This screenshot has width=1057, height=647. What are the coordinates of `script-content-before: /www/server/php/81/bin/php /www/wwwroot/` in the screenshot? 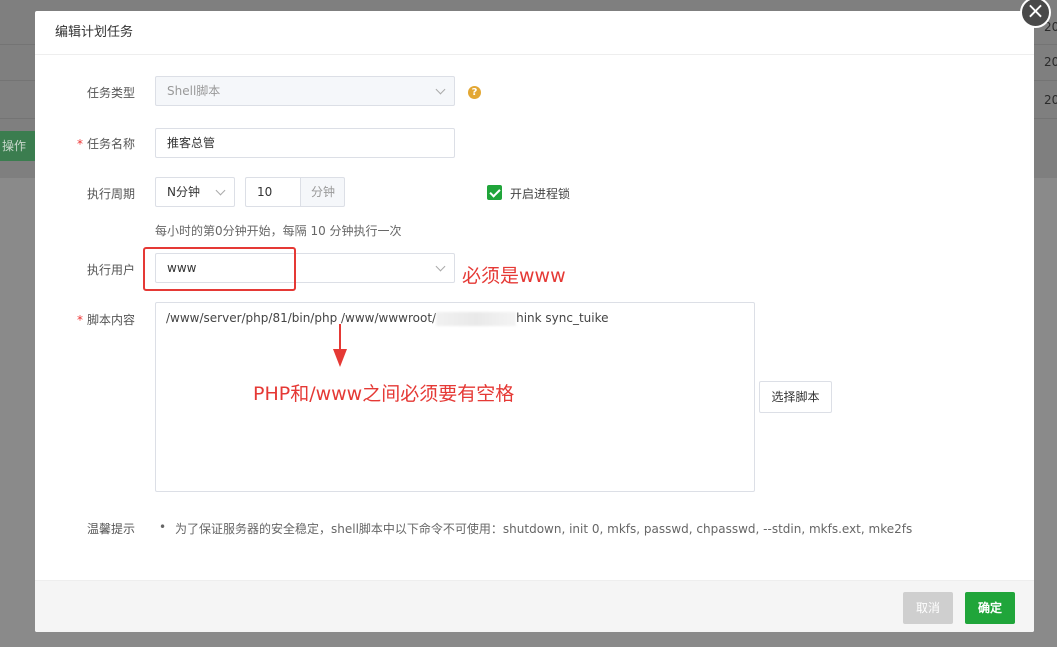 It's located at (301, 318).